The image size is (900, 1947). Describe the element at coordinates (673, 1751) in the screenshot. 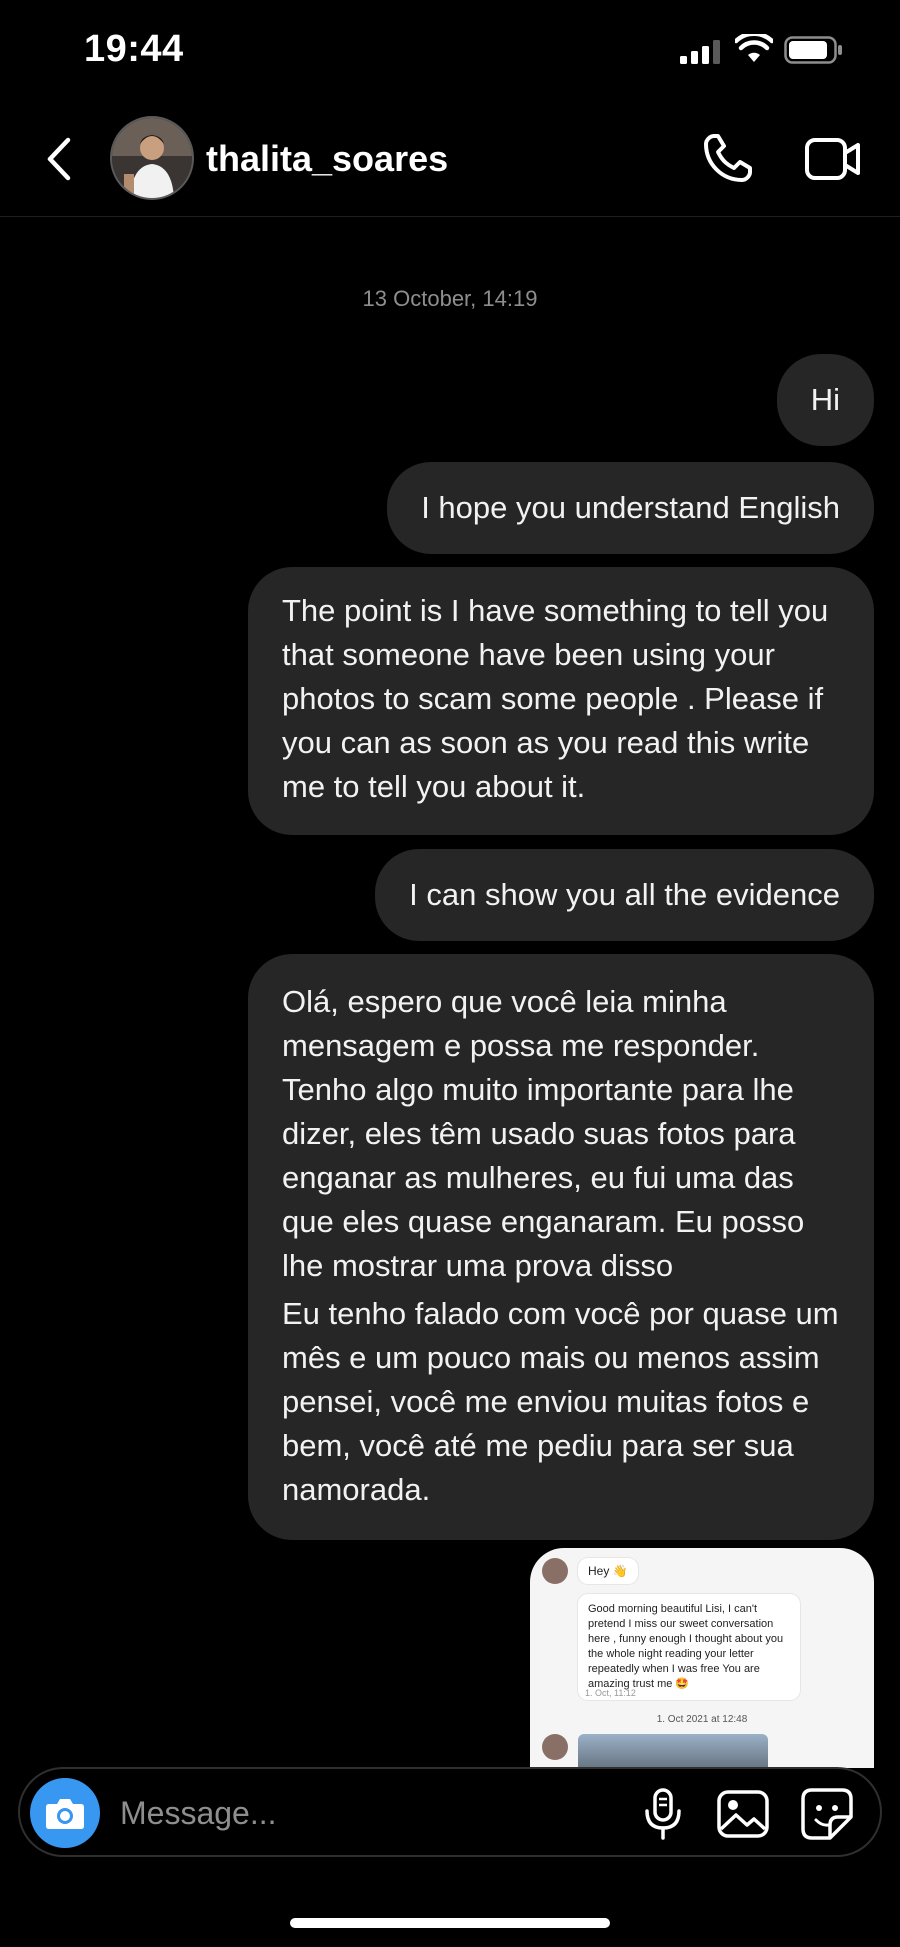

I see `screenshot-photo` at that location.